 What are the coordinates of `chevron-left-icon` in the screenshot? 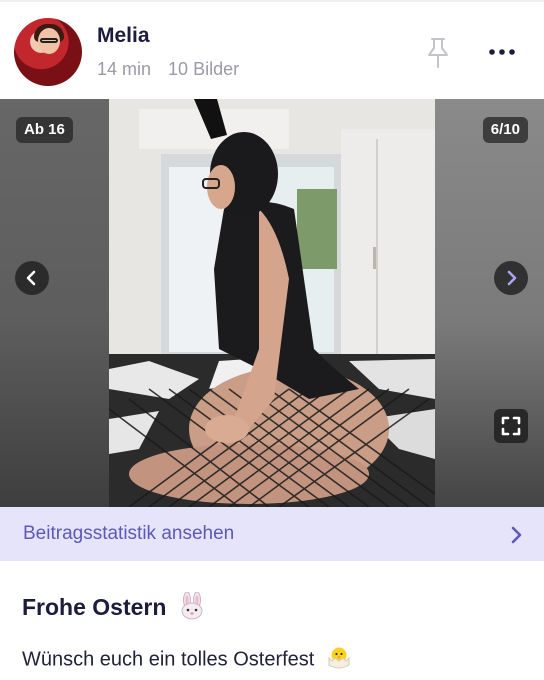 It's located at (31, 278).